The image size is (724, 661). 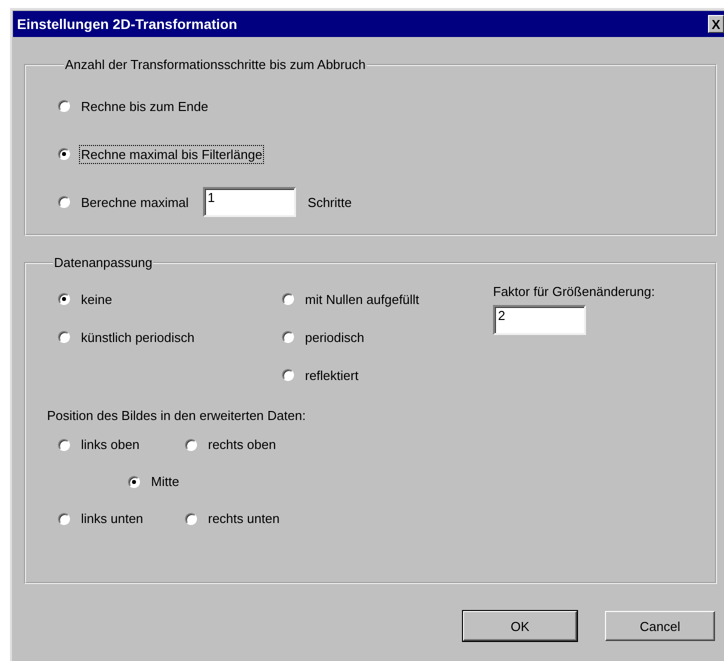 I want to click on option-label: rechts oben, so click(x=242, y=445).